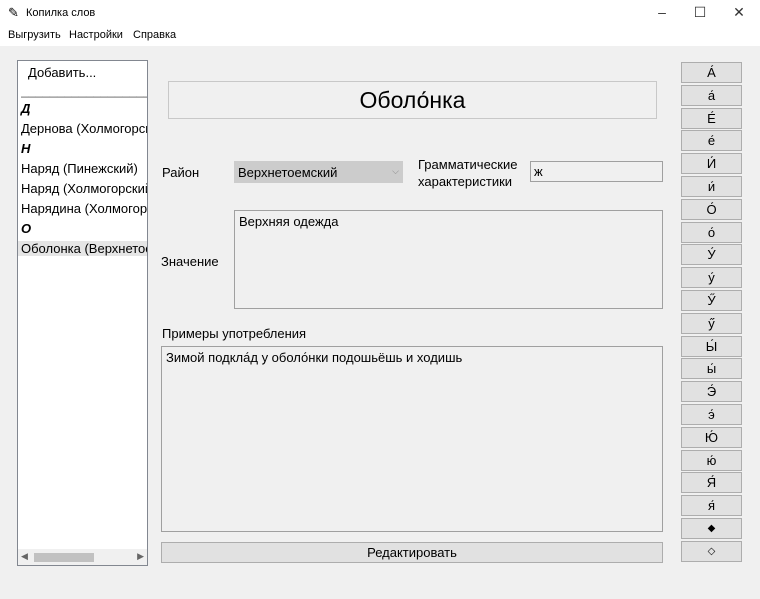  I want to click on insert-char-button: Ю́, so click(711, 437).